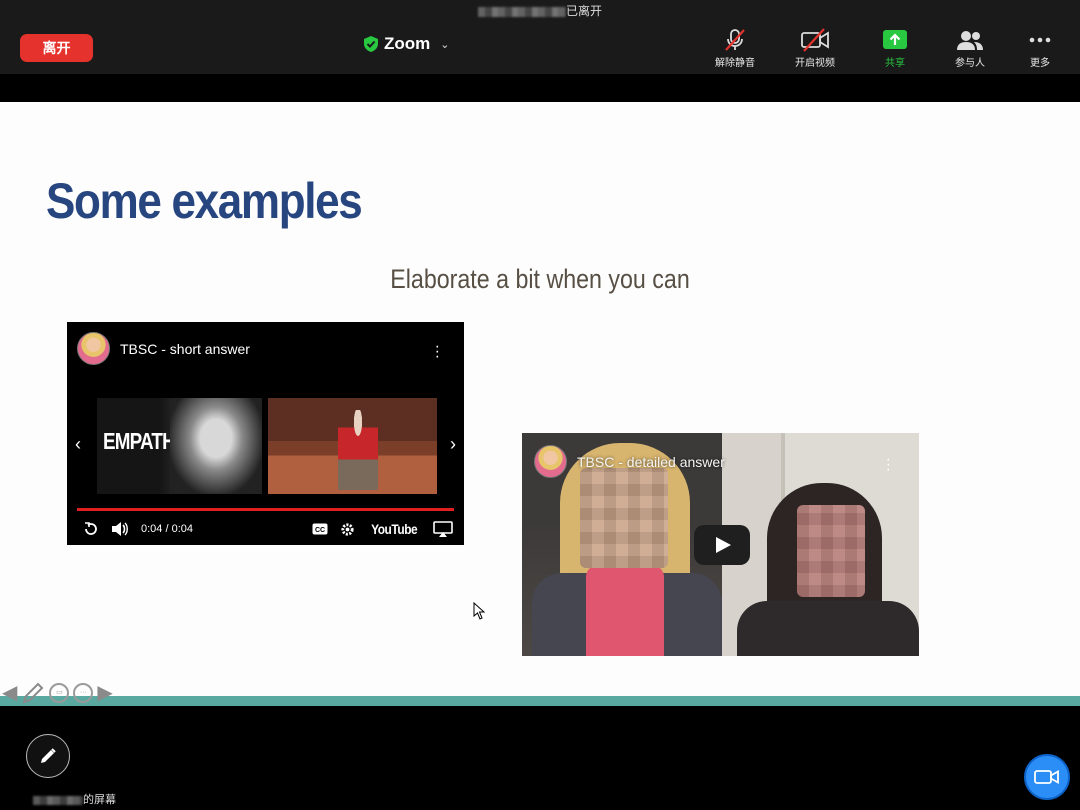 Image resolution: width=1080 pixels, height=810 pixels. I want to click on slide-title: Some examples, so click(204, 201).